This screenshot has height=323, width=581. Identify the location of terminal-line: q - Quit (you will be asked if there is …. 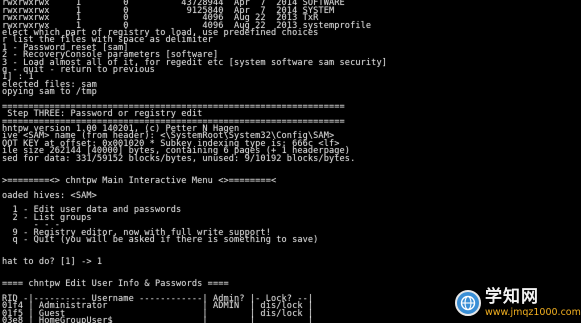
(160, 239).